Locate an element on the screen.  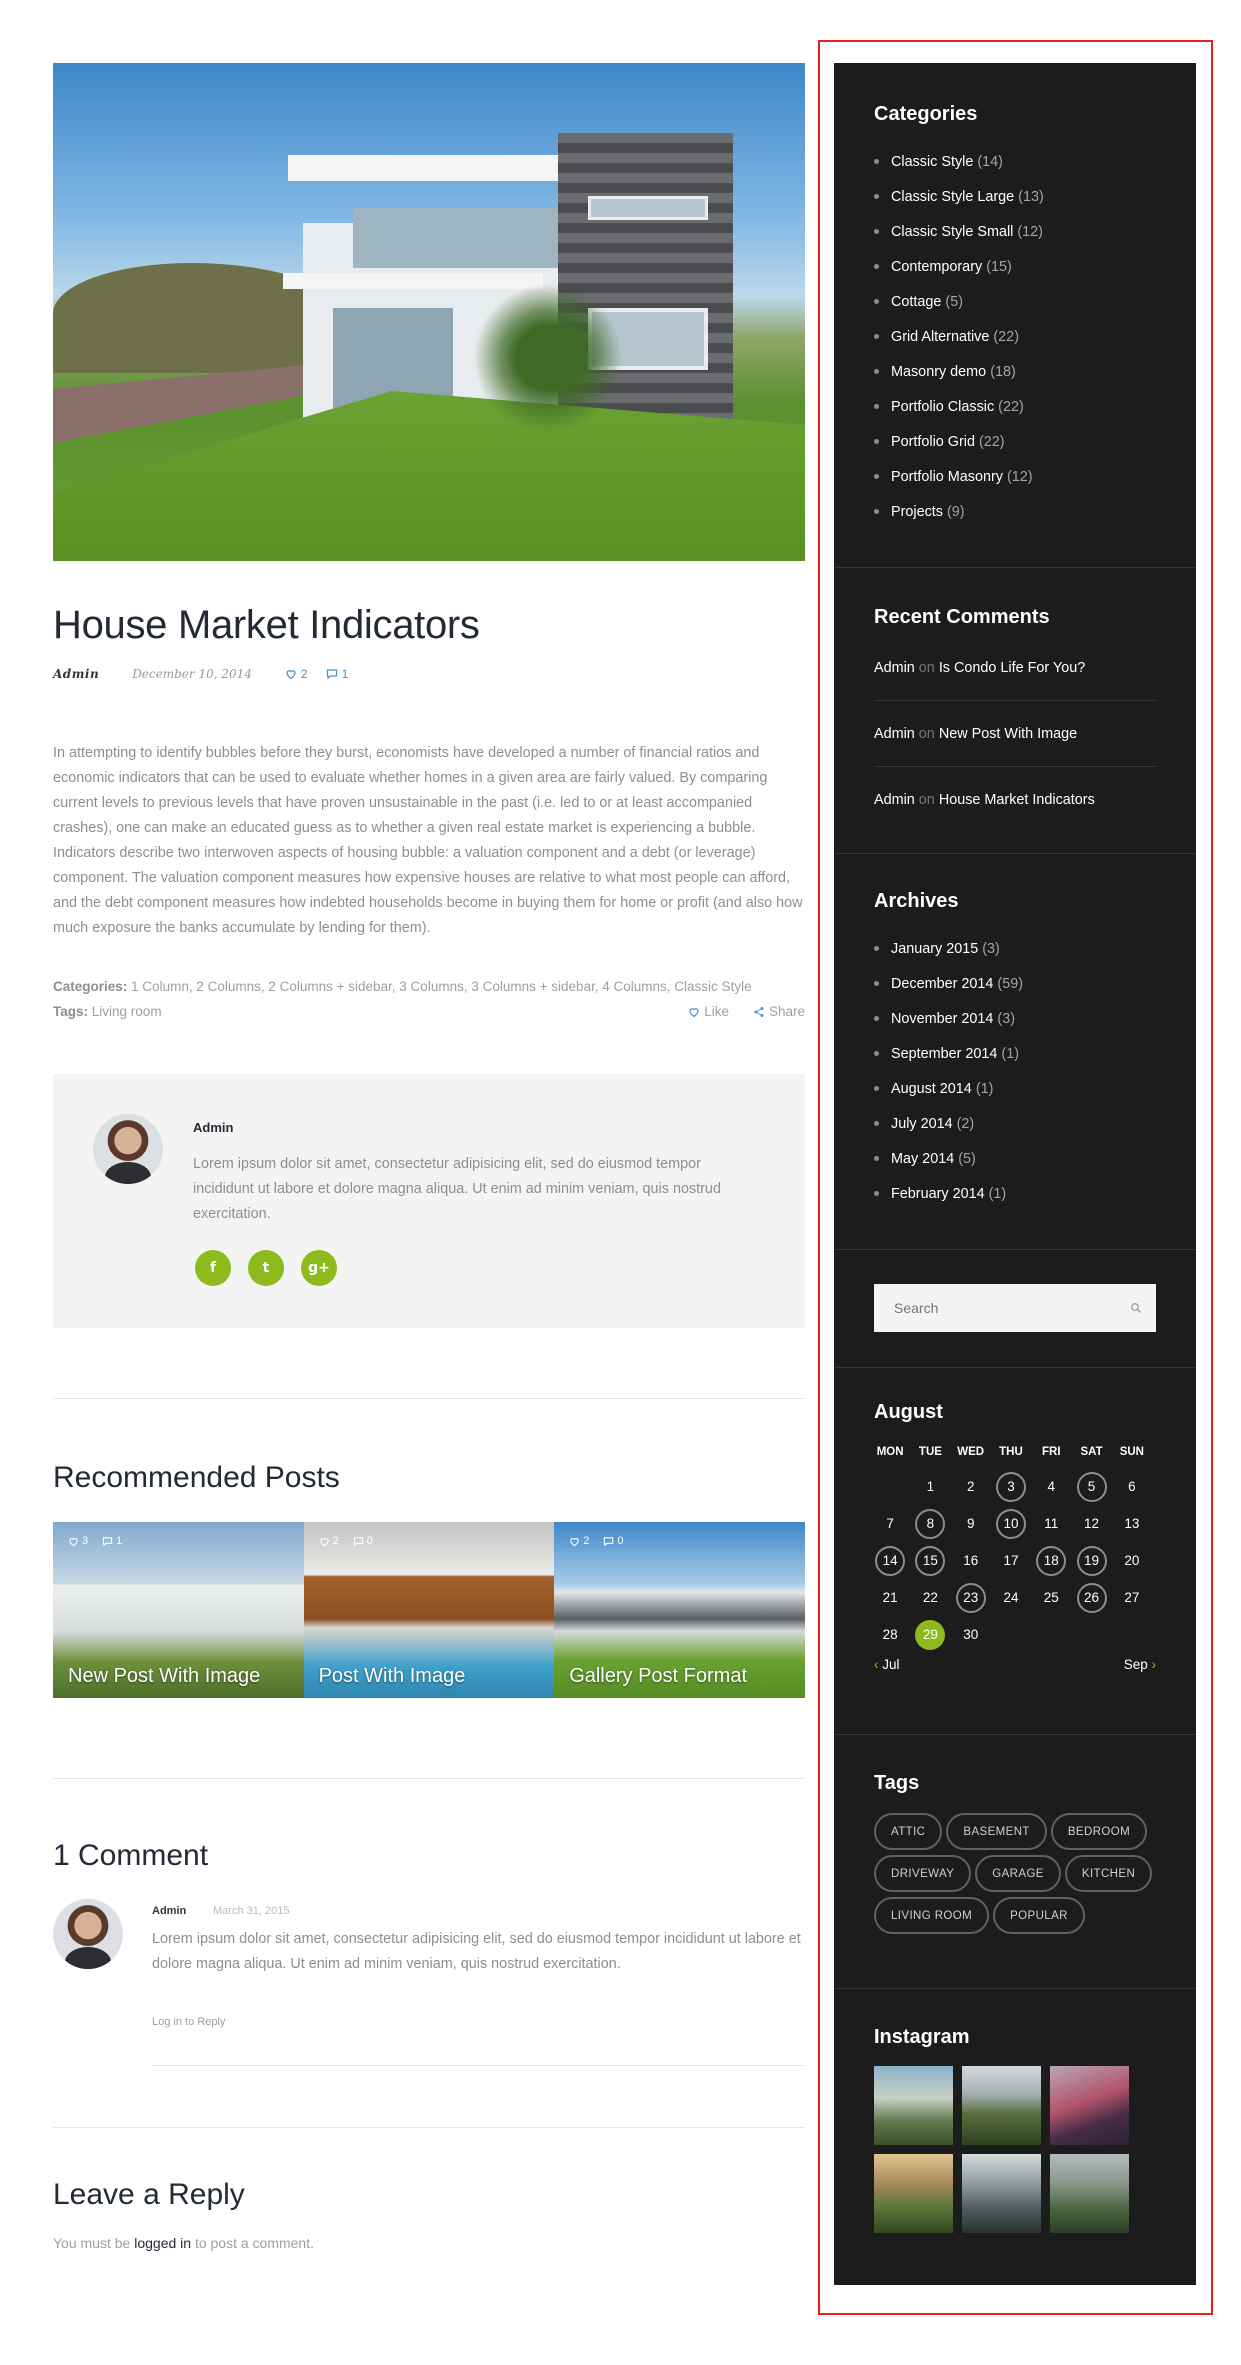
archive-label: August 2014 is located at coordinates (931, 1088).